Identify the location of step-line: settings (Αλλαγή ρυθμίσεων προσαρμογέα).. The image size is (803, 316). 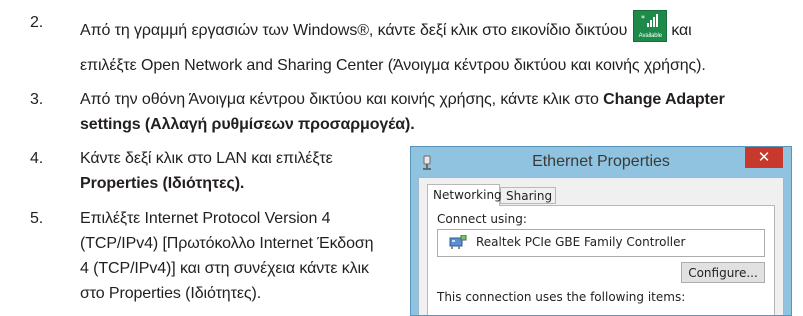
(247, 124).